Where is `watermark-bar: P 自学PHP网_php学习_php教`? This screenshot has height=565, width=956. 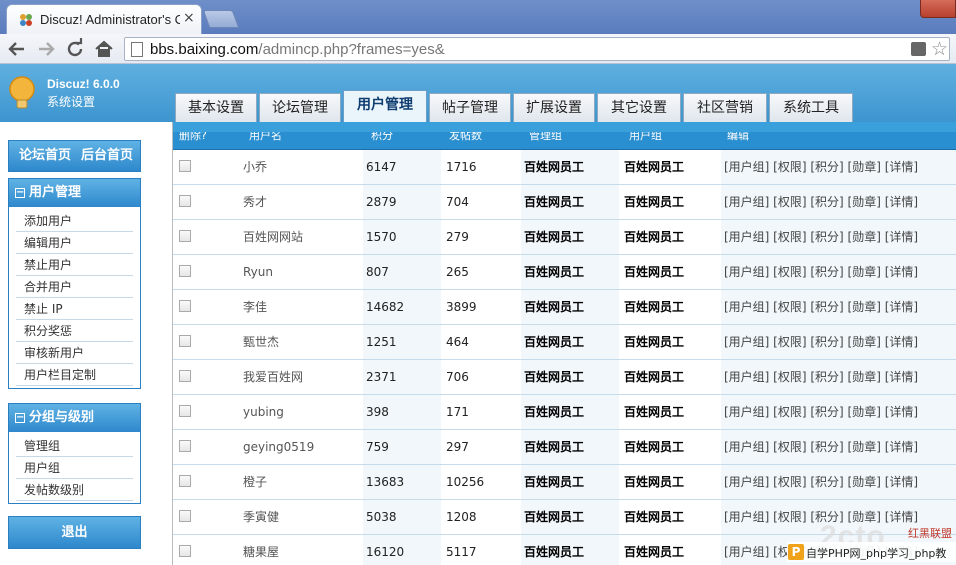
watermark-bar: P 自学PHP网_php学习_php教 is located at coordinates (871, 552).